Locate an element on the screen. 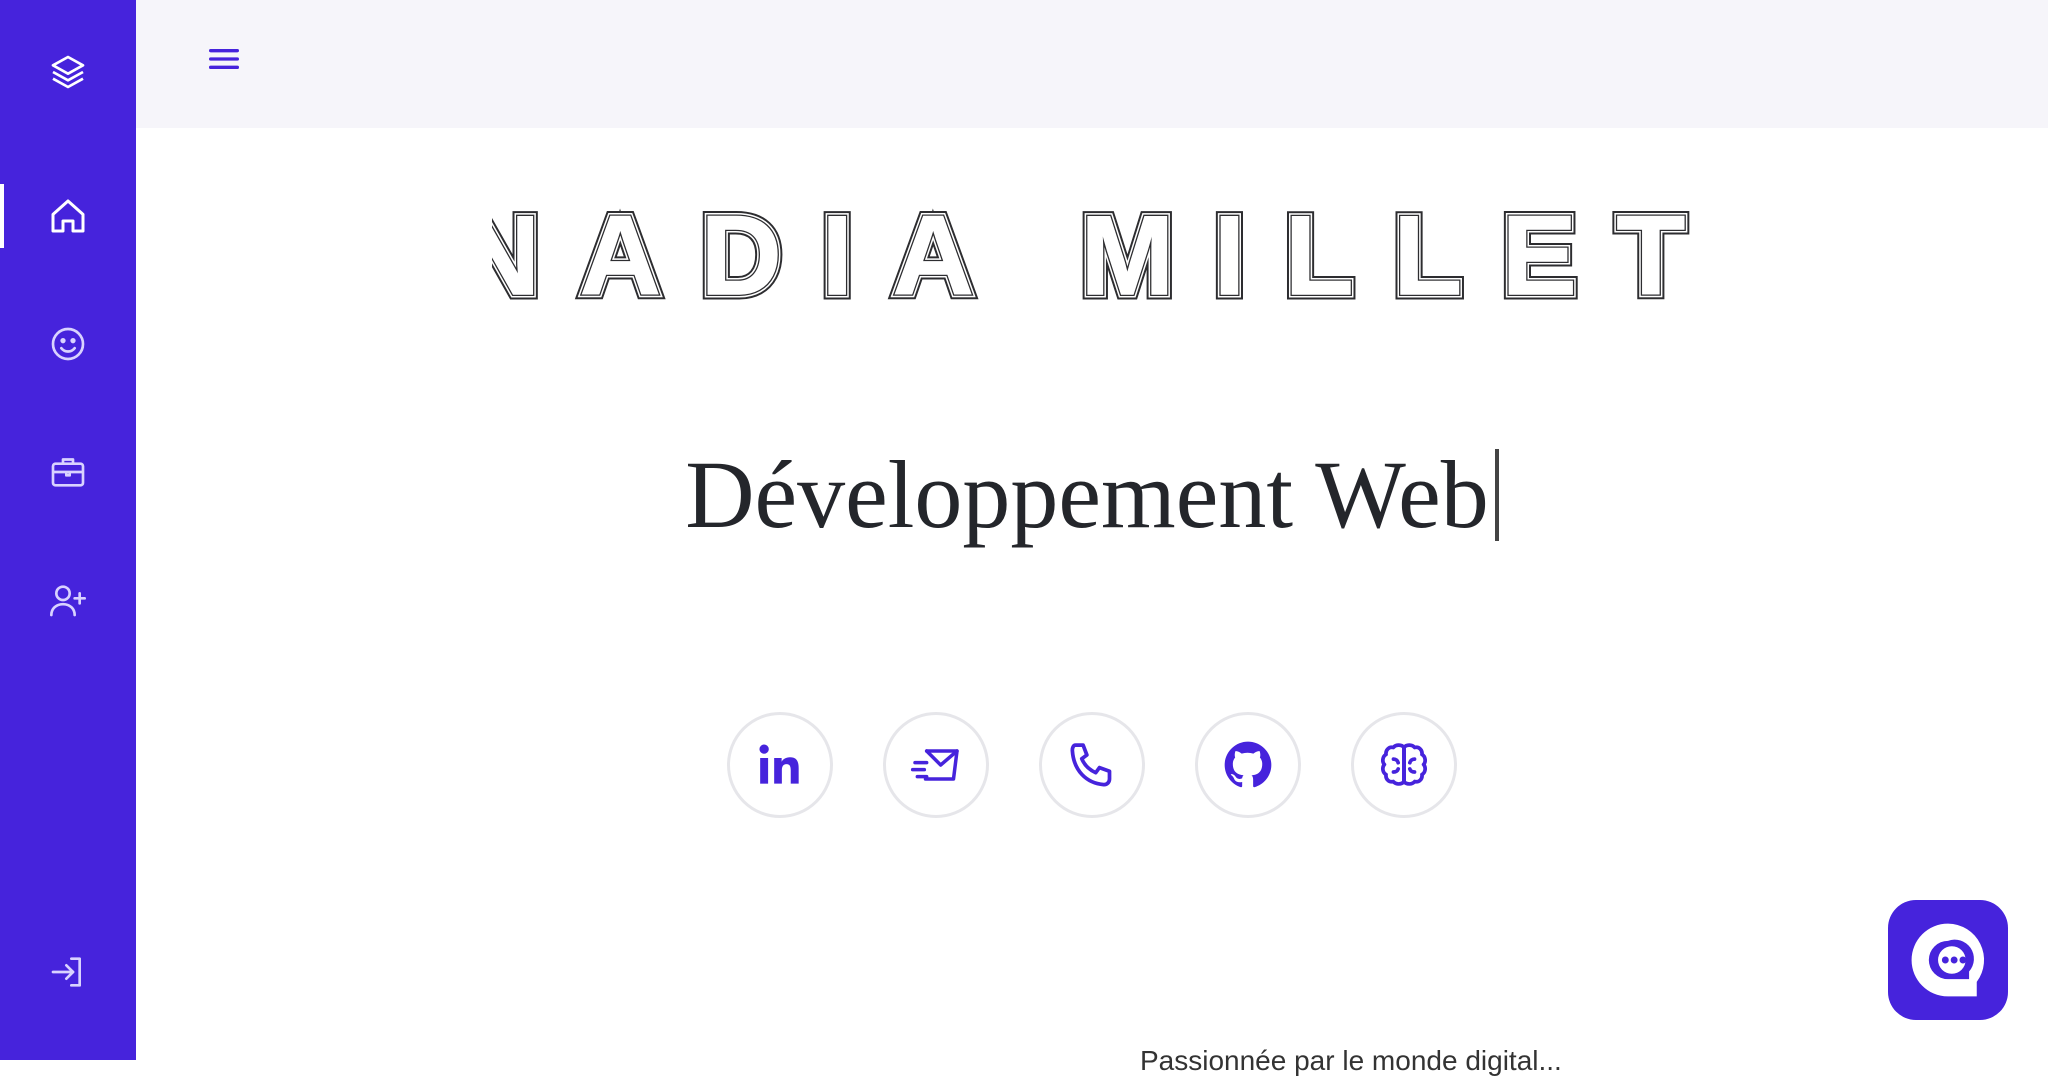 This screenshot has height=1076, width=2048. social-links is located at coordinates (1092, 765).